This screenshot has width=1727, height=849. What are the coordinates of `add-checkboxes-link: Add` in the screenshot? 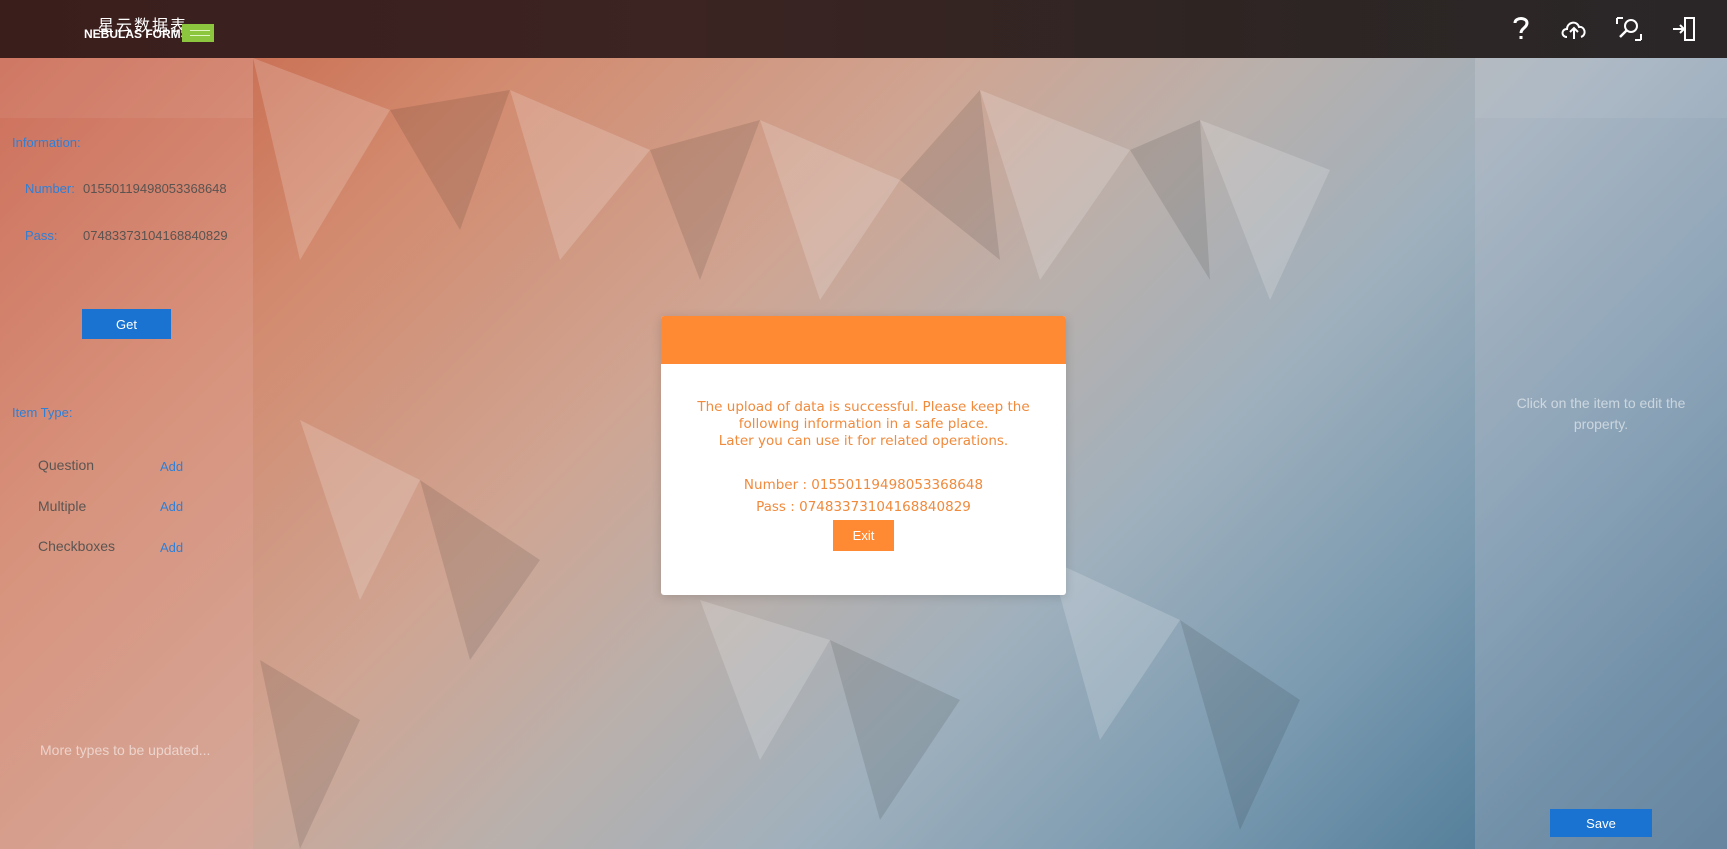 It's located at (171, 547).